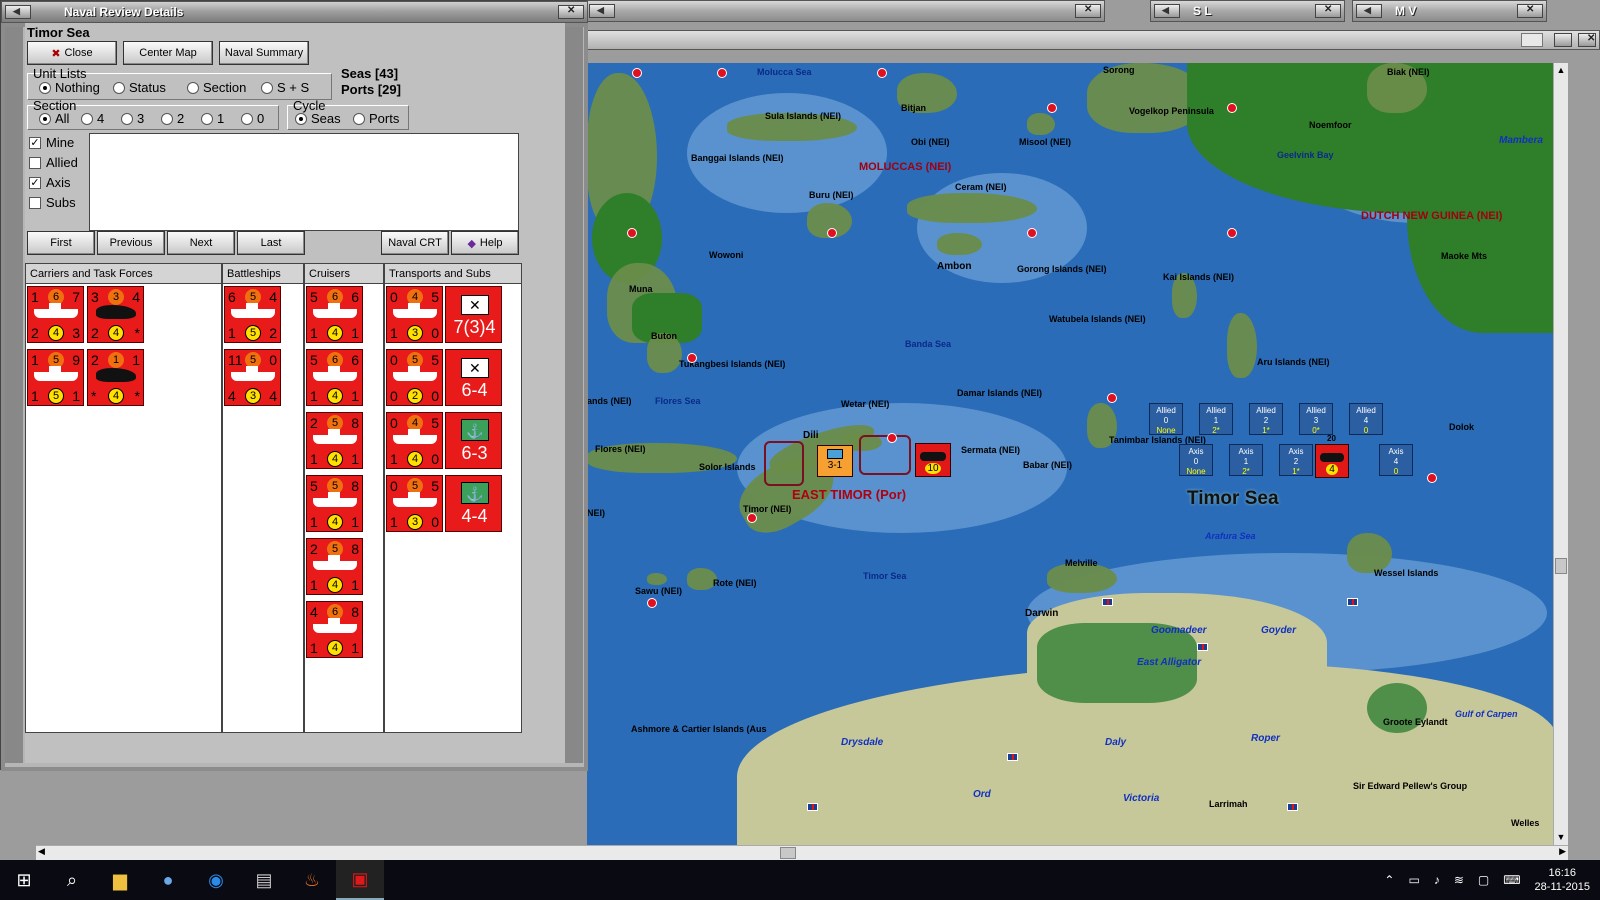 Image resolution: width=1600 pixels, height=900 pixels. I want to click on keyboard-icon: ⌨, so click(1511, 880).